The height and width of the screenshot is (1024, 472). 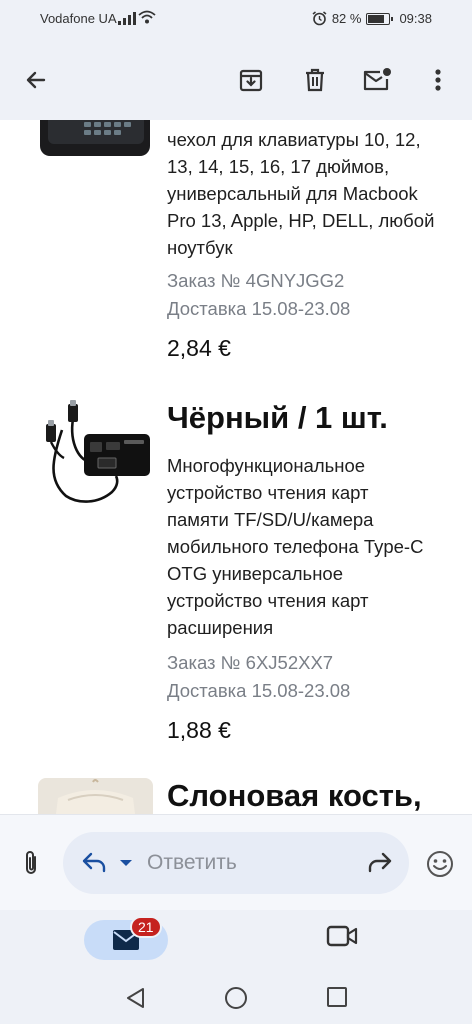 I want to click on mark-unread-icon, so click(x=377, y=79).